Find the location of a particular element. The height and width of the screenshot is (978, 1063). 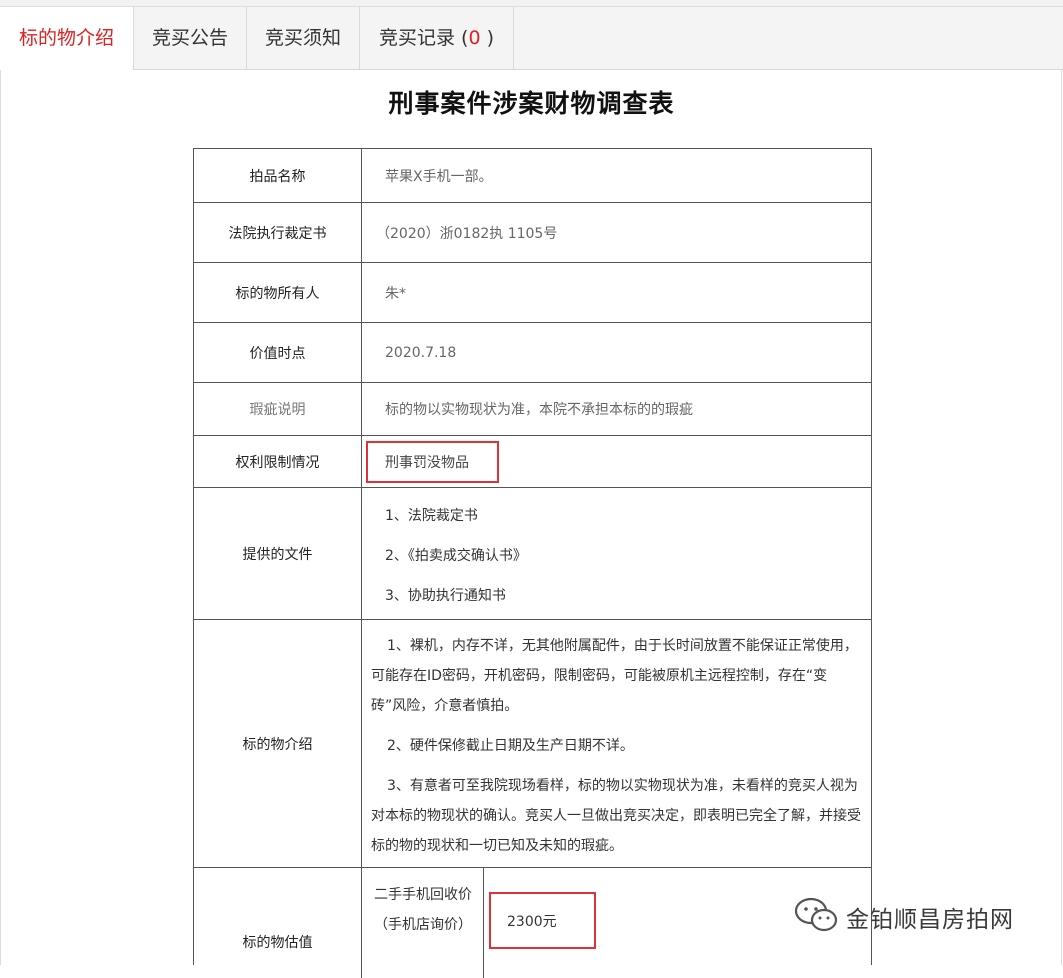

table-row: 拍品名称 苹果X手机一部。 is located at coordinates (532, 176).